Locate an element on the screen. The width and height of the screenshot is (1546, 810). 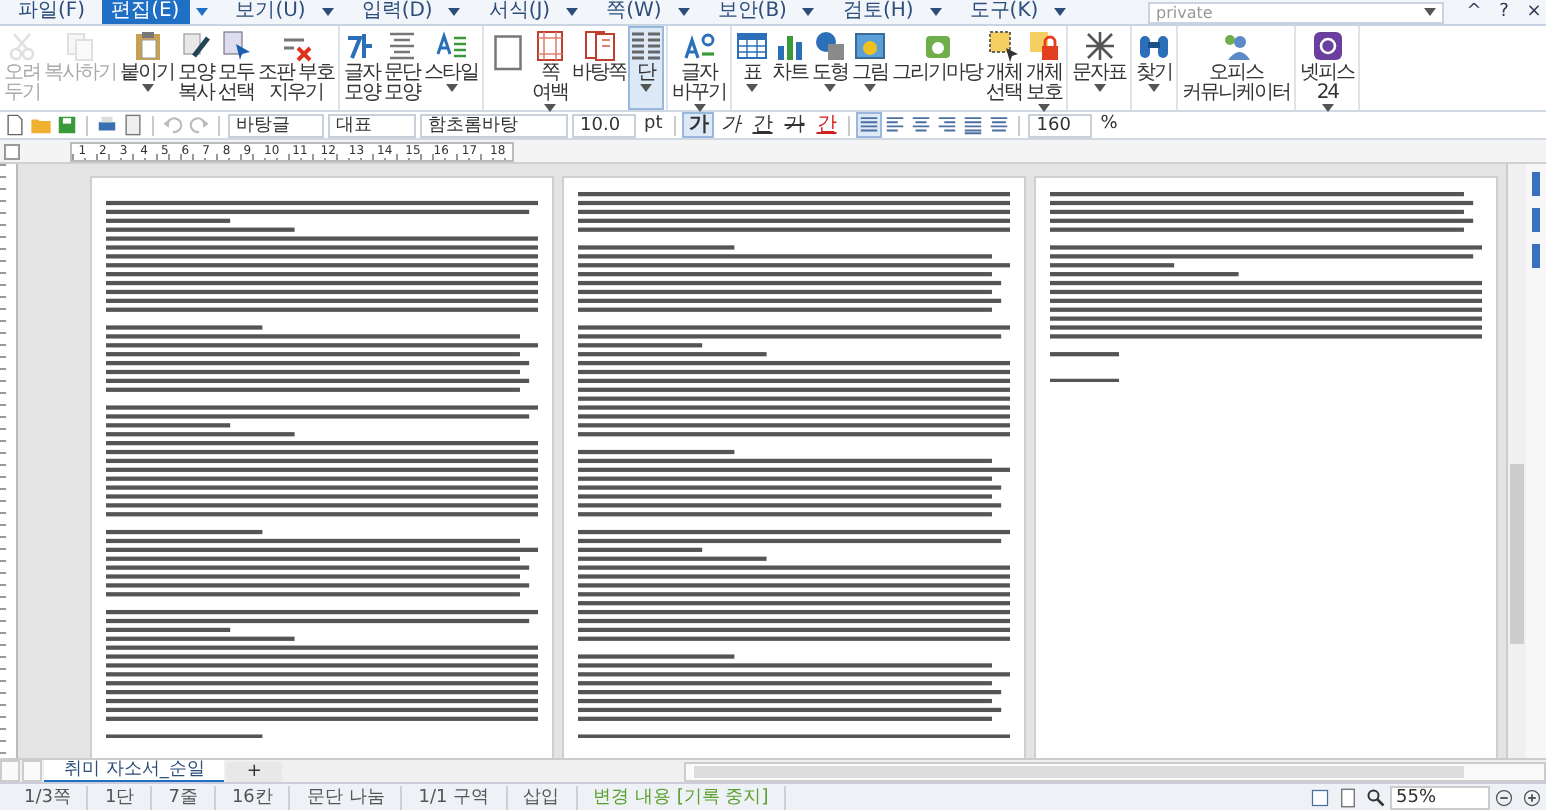
shapes-icon is located at coordinates (830, 46).